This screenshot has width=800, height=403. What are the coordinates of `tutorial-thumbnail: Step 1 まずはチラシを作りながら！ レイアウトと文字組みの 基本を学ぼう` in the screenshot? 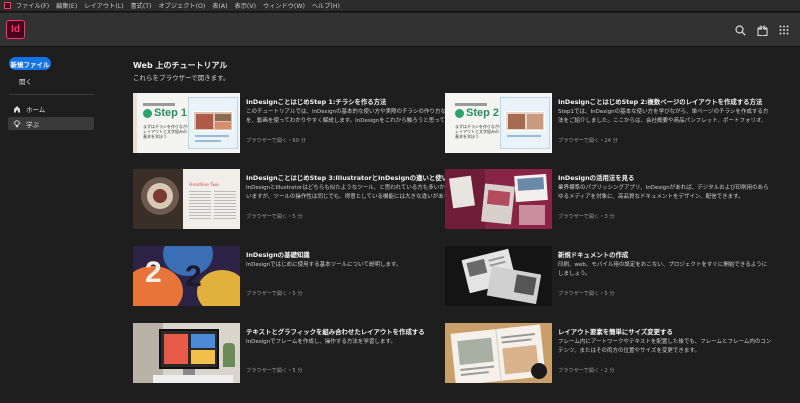 It's located at (186, 123).